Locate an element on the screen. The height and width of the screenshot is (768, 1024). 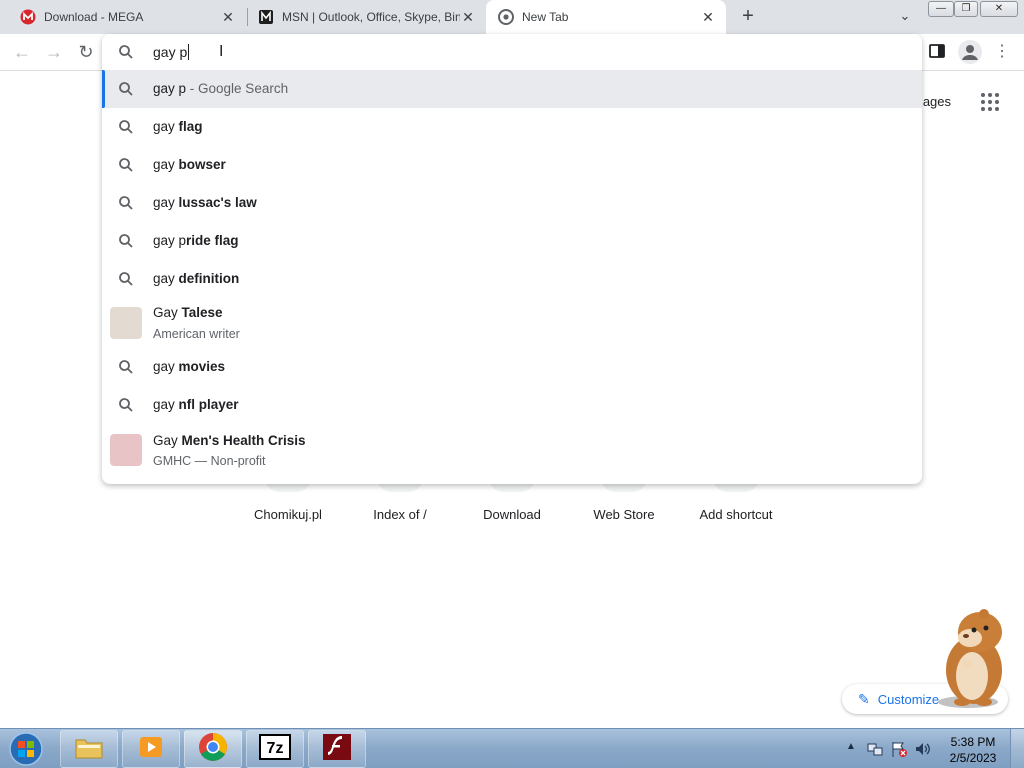
suggestion-row: gay pride flag is located at coordinates (512, 241).